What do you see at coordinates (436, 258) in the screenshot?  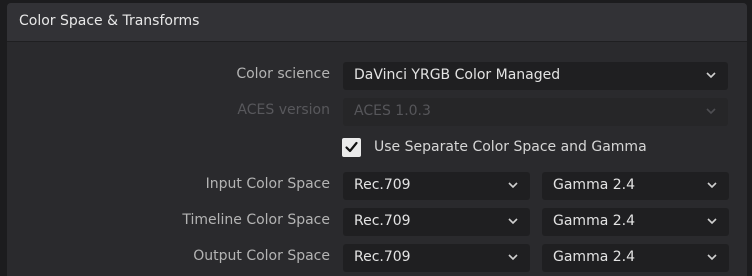 I see `output-color-space-dropdown: Rec.709` at bounding box center [436, 258].